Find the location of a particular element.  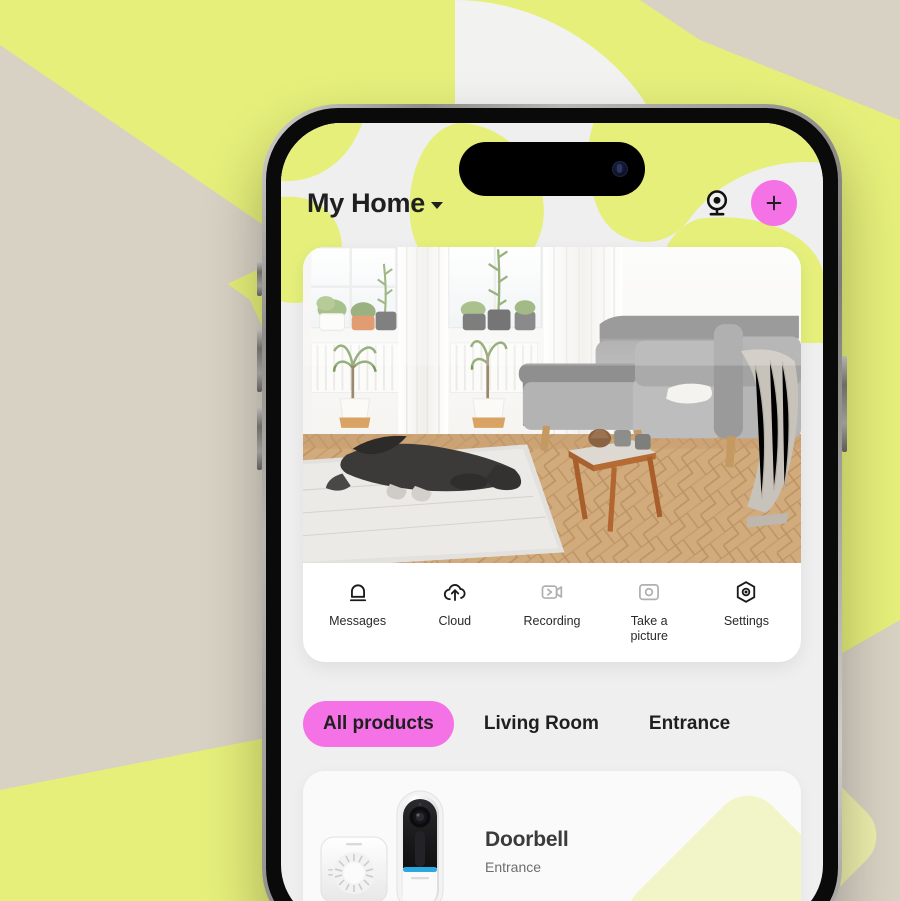

cloud-upload-icon is located at coordinates (454, 592).